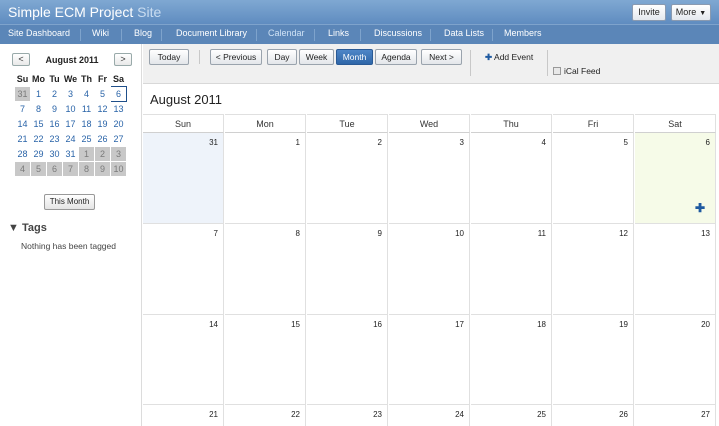  I want to click on ical-feed-link: iCal Feed, so click(576, 71).